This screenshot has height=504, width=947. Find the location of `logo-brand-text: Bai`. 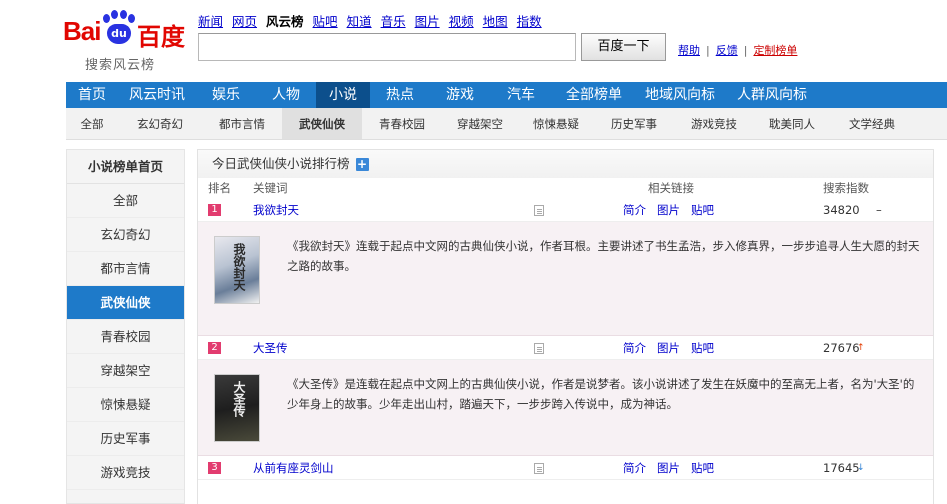

logo-brand-text: Bai is located at coordinates (82, 31).